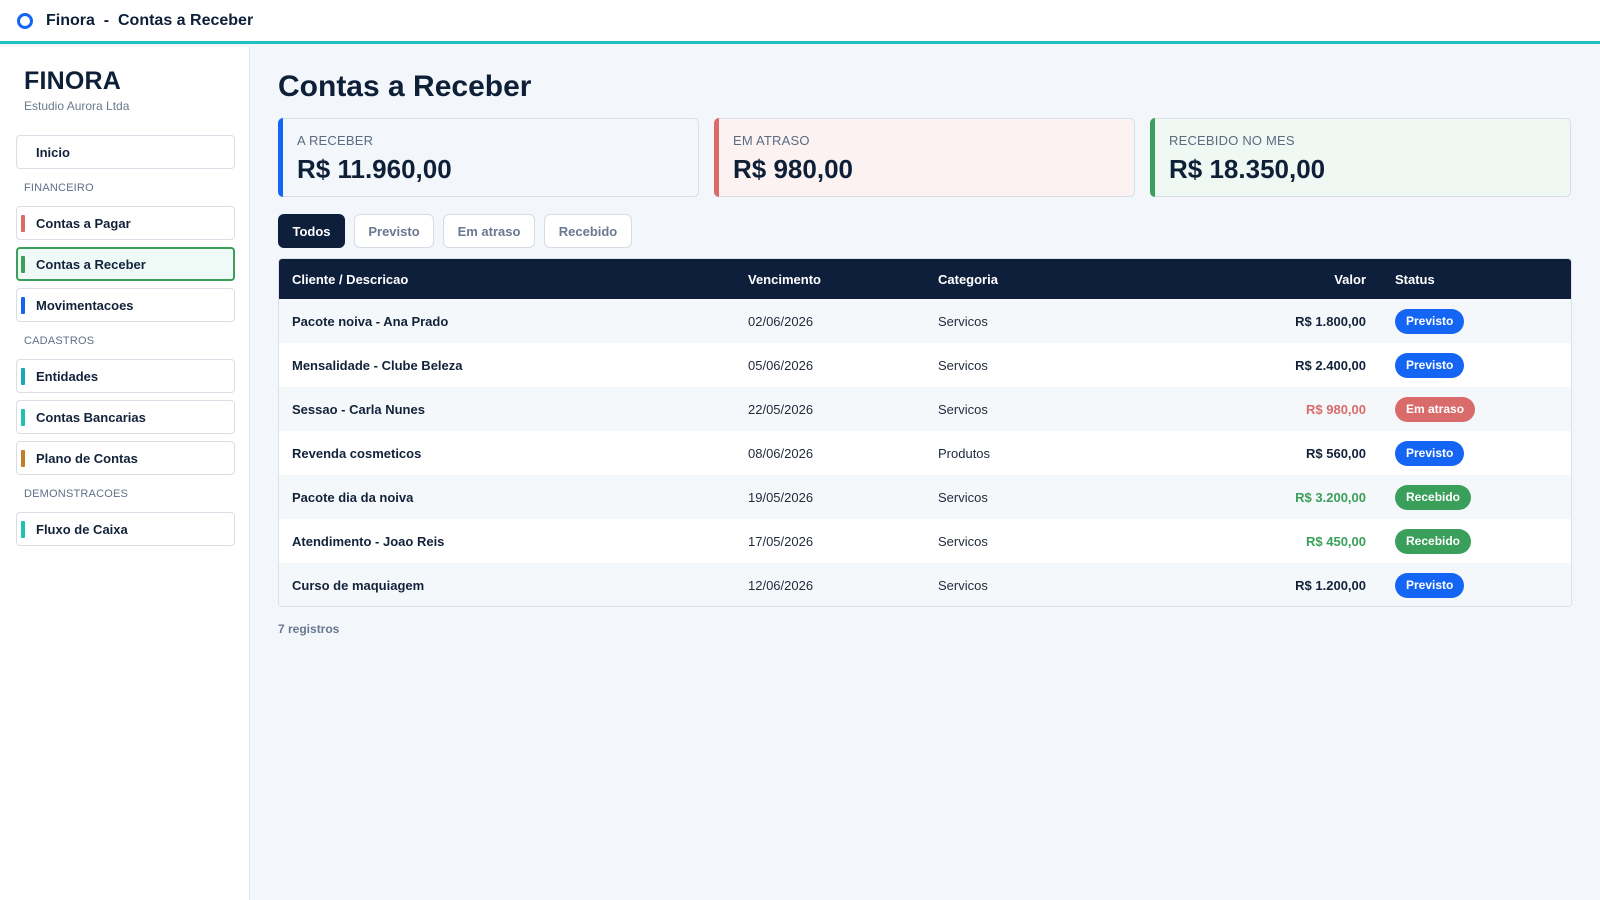 This screenshot has width=1600, height=900. Describe the element at coordinates (358, 585) in the screenshot. I see `row-description: Curso de maquiagem` at that location.